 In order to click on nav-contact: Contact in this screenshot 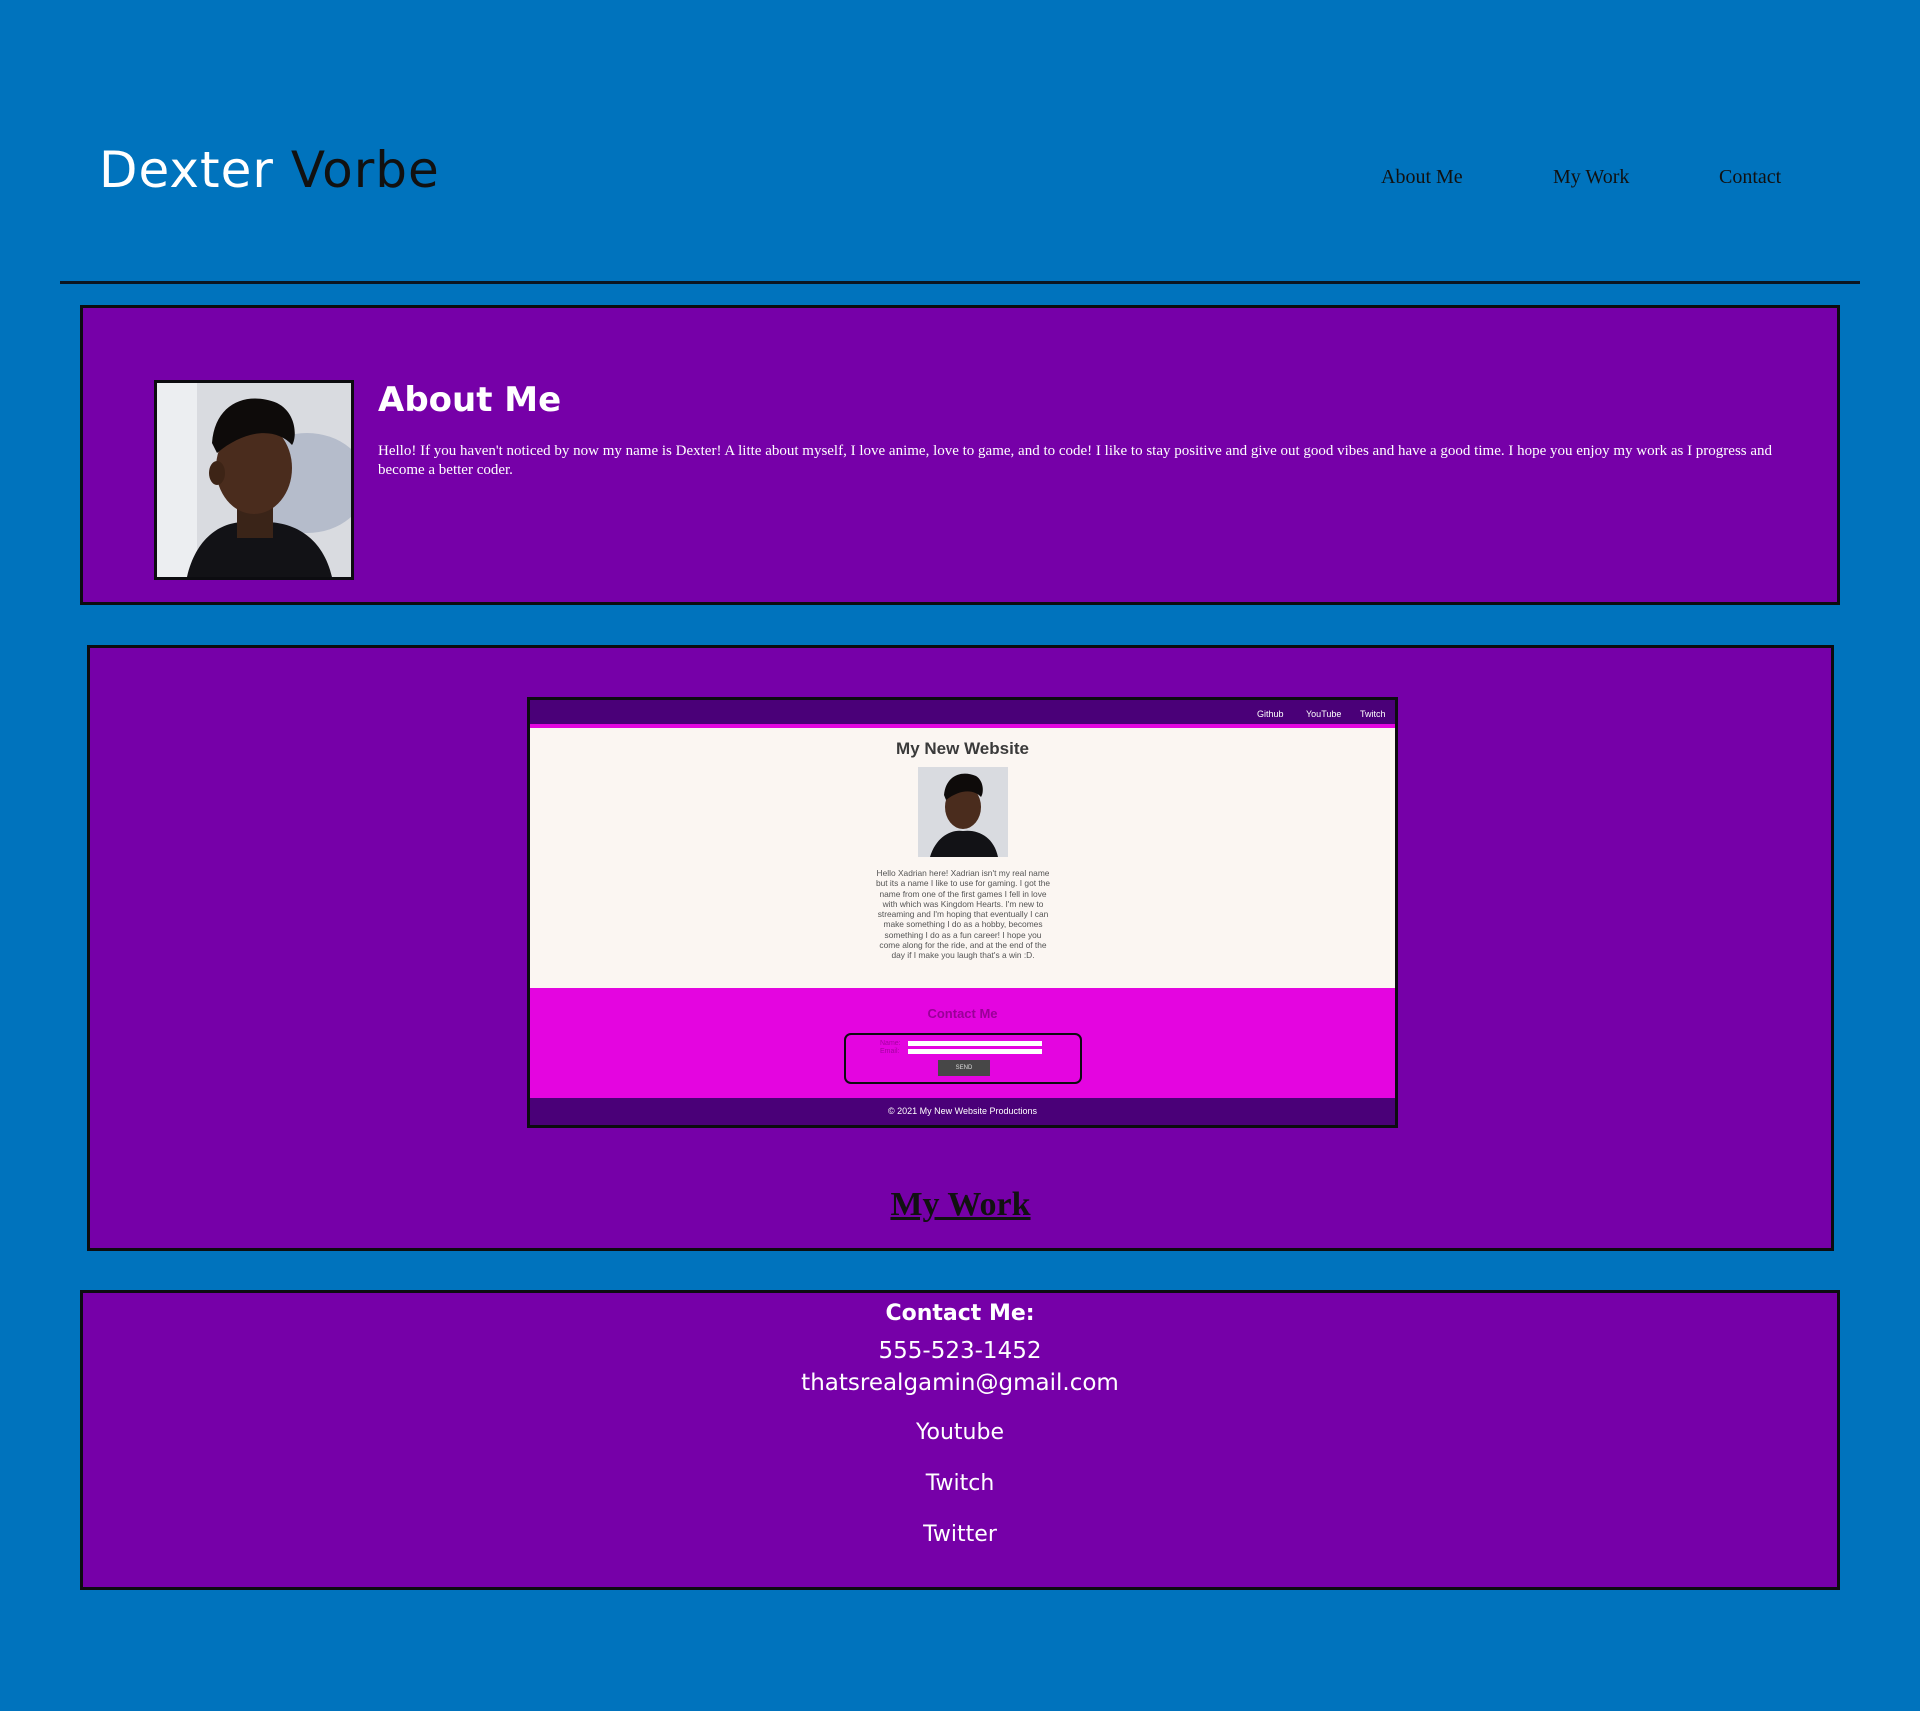, I will do `click(1750, 177)`.